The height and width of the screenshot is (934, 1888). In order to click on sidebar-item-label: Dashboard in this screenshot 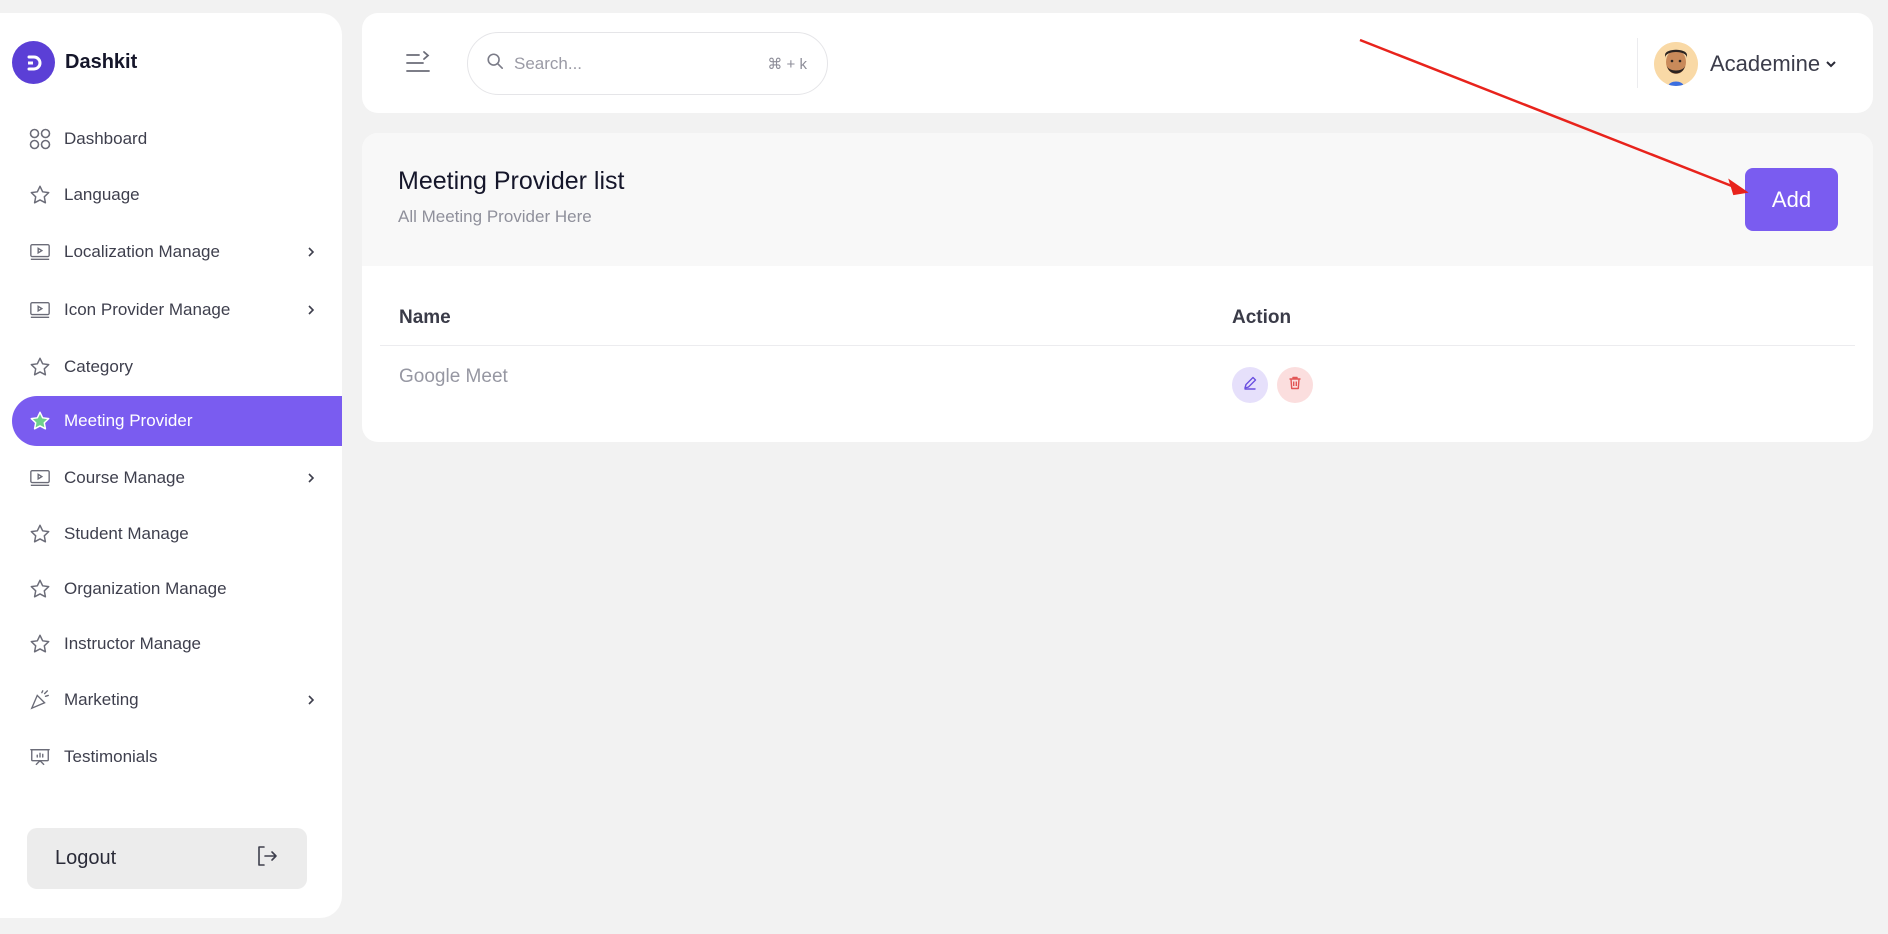, I will do `click(106, 138)`.